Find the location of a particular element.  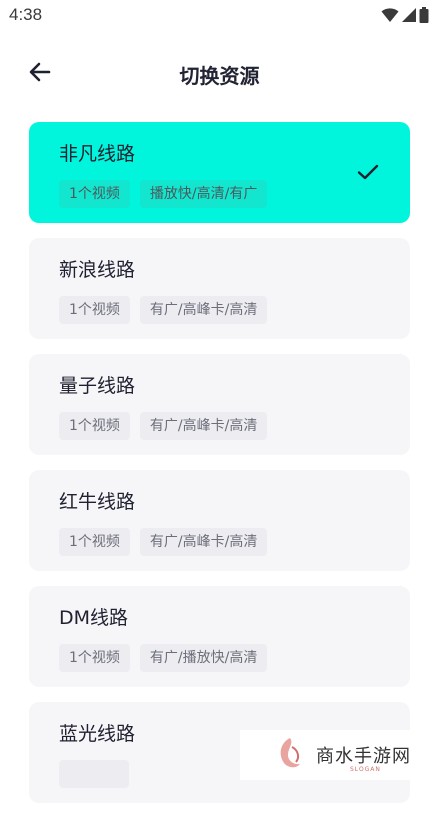

video-count-tag is located at coordinates (94, 774).